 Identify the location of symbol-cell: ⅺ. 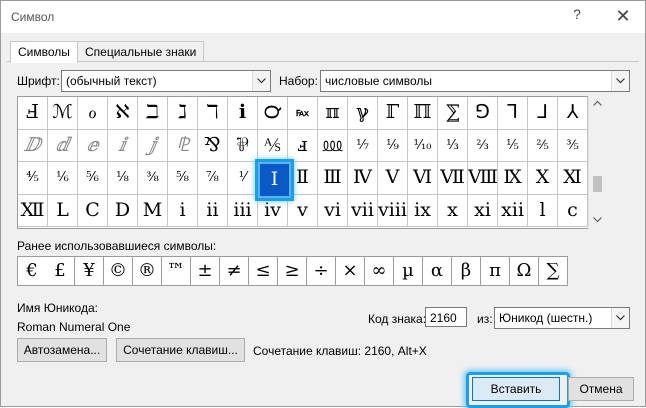
(483, 210).